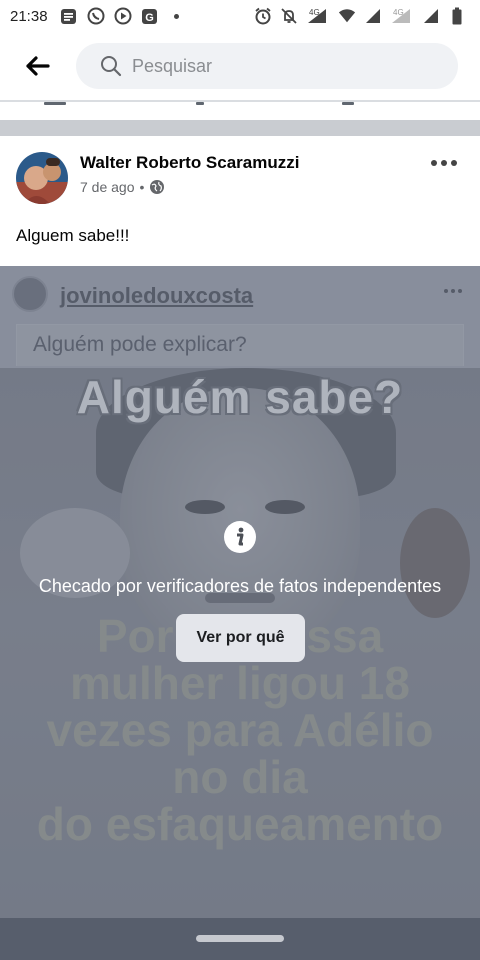  Describe the element at coordinates (444, 163) in the screenshot. I see `more-options-button` at that location.